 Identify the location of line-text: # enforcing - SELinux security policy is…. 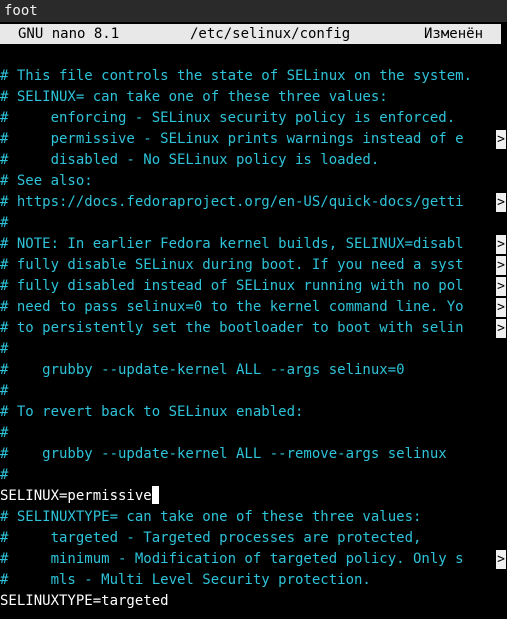
(228, 118).